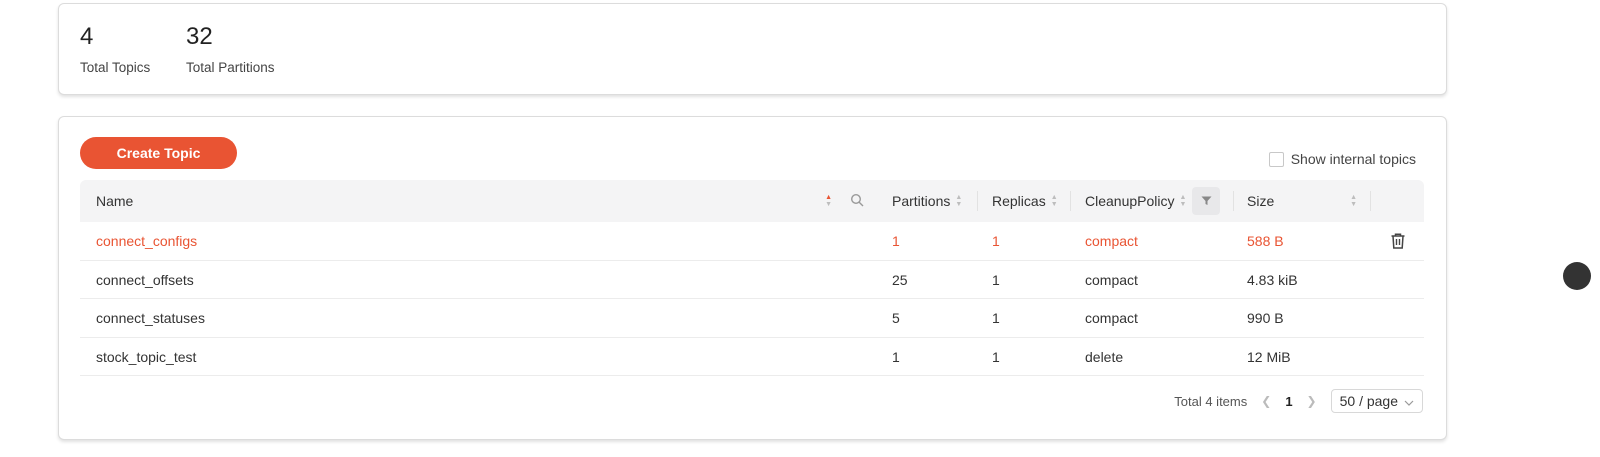  Describe the element at coordinates (1266, 401) in the screenshot. I see `chevron-left-icon: ❮` at that location.